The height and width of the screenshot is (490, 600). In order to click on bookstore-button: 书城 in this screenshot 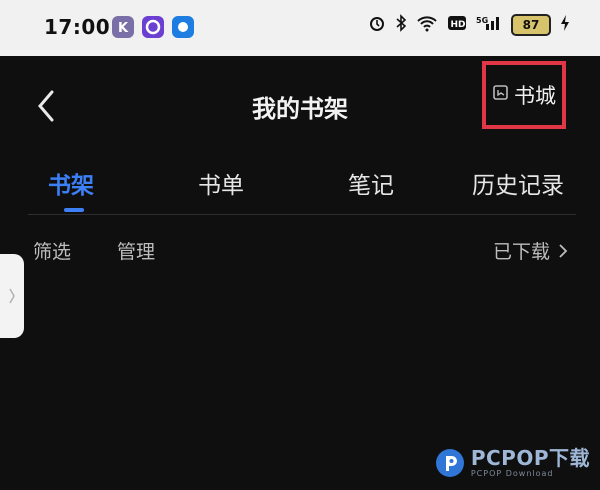, I will do `click(524, 95)`.